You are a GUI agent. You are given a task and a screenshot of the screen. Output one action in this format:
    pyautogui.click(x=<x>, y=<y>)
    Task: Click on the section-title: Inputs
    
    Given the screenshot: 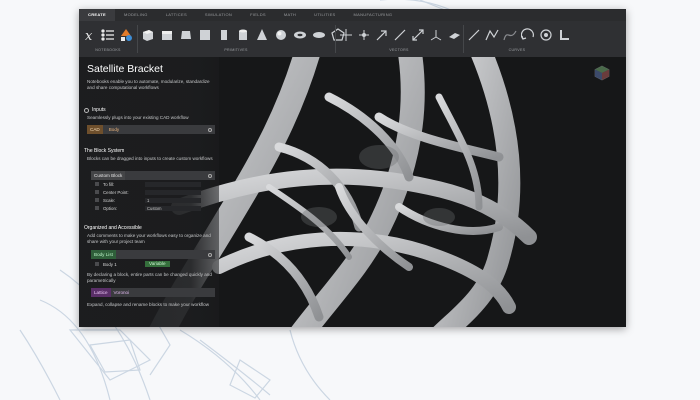 What is the action you would take?
    pyautogui.click(x=99, y=110)
    